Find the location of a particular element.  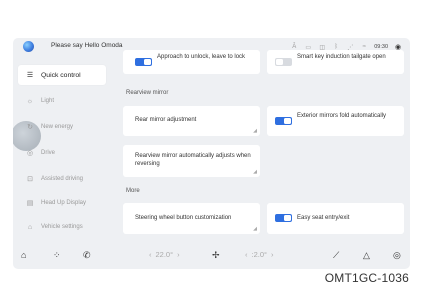

sidebar-item-drive: ◎ Drive is located at coordinates (62, 153).